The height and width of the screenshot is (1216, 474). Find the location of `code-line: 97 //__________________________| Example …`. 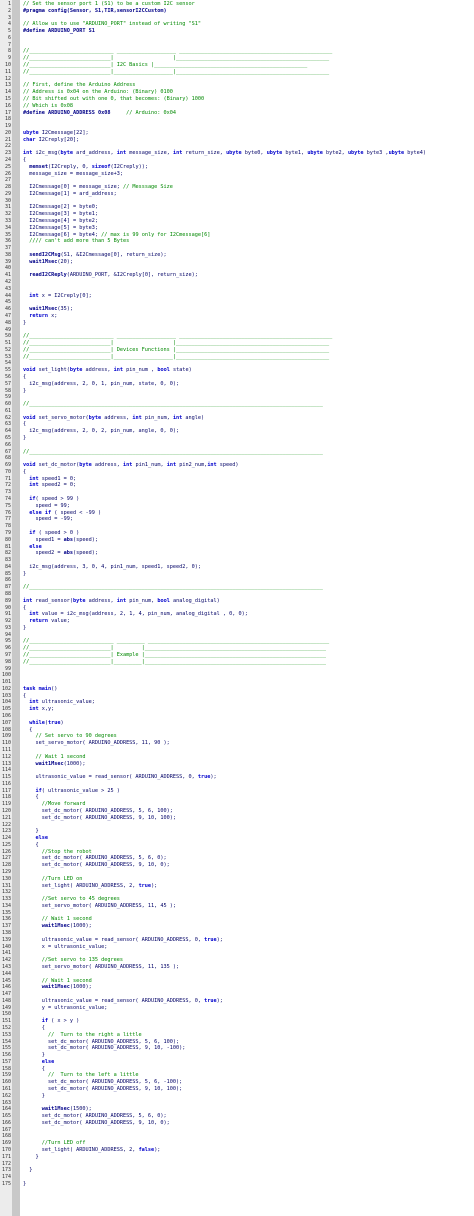

code-line: 97 //__________________________| Example … is located at coordinates (237, 655).